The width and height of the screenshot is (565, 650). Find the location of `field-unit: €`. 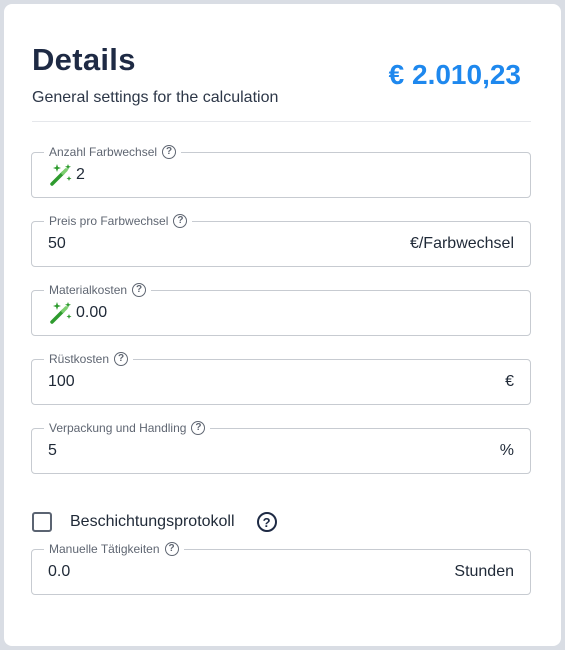

field-unit: € is located at coordinates (509, 381).